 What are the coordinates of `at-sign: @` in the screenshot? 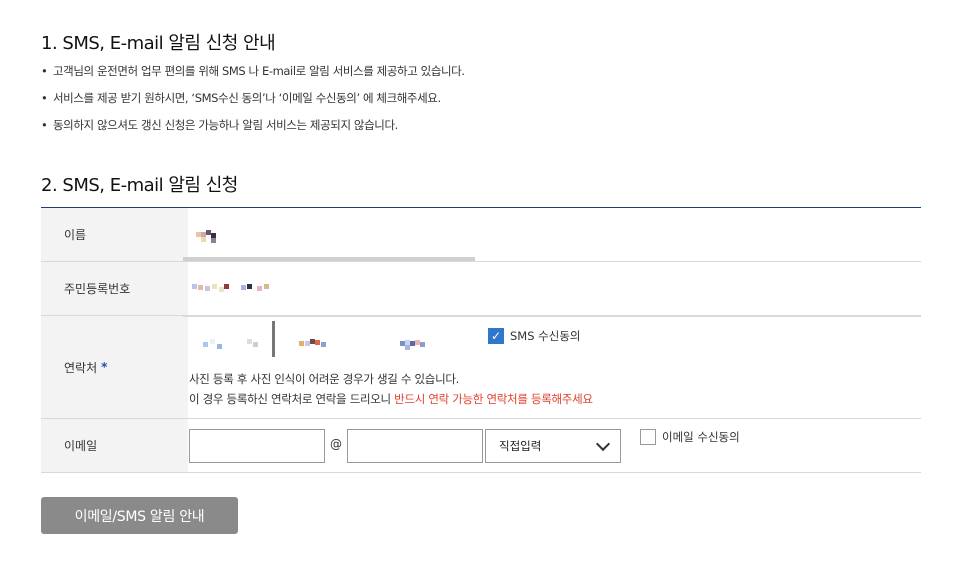 It's located at (336, 444).